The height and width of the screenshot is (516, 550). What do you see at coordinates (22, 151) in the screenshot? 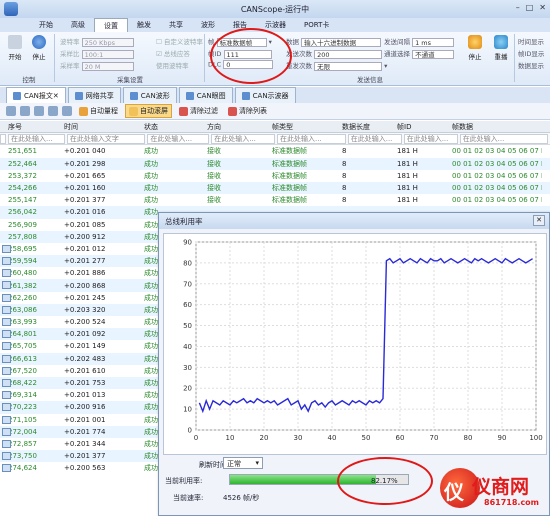
I see `table-cell: 251,651` at bounding box center [22, 151].